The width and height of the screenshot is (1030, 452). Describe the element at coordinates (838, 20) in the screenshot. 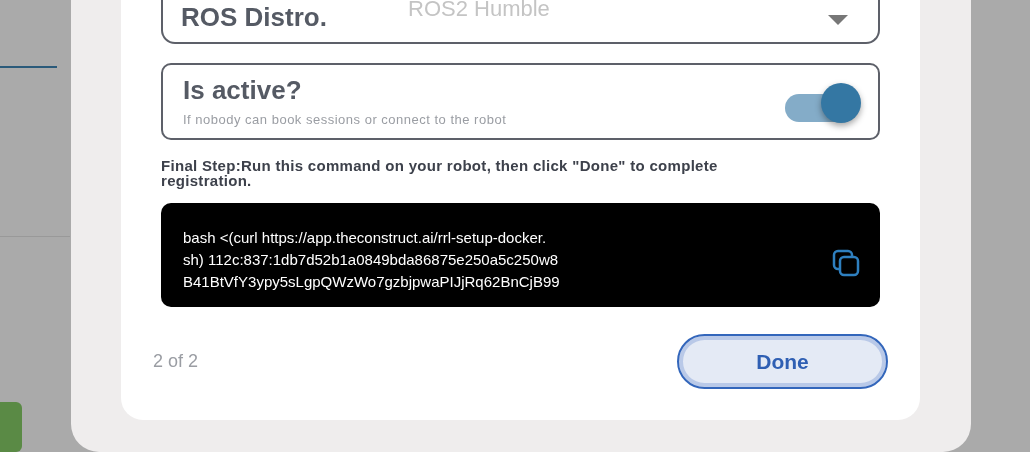

I see `dropdown-caret-icon` at that location.